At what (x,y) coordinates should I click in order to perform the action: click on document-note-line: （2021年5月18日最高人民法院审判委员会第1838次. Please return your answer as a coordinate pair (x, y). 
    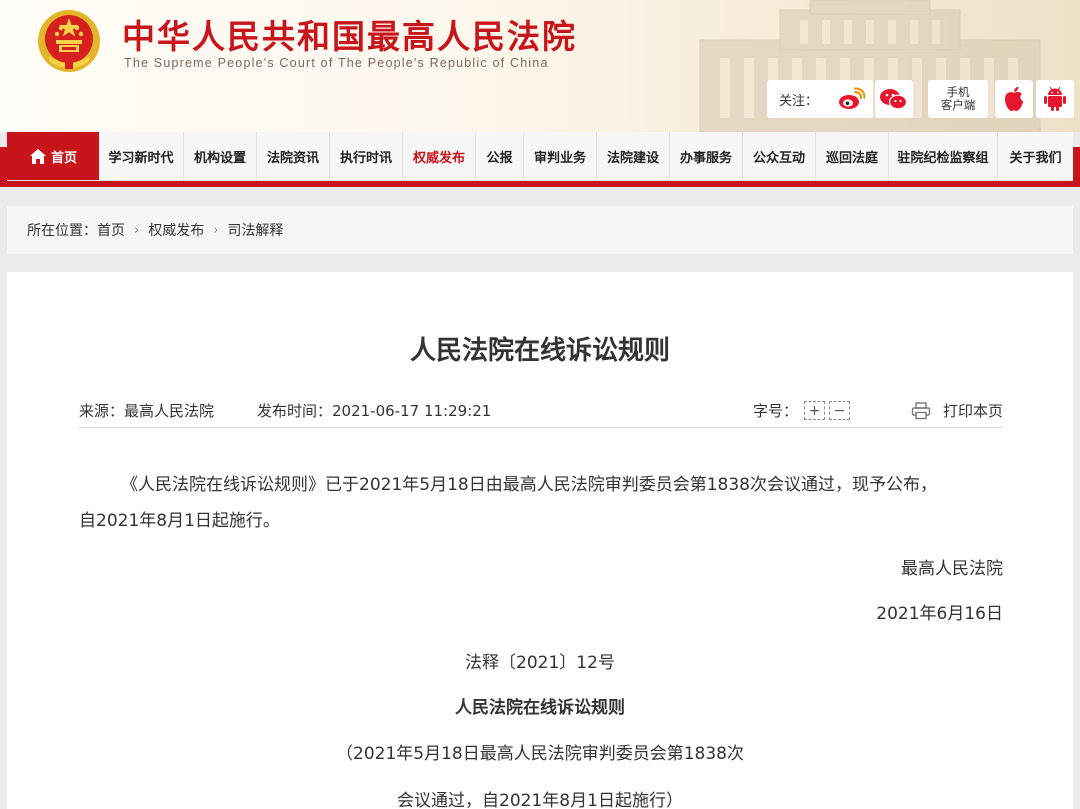
    Looking at the image, I should click on (540, 754).